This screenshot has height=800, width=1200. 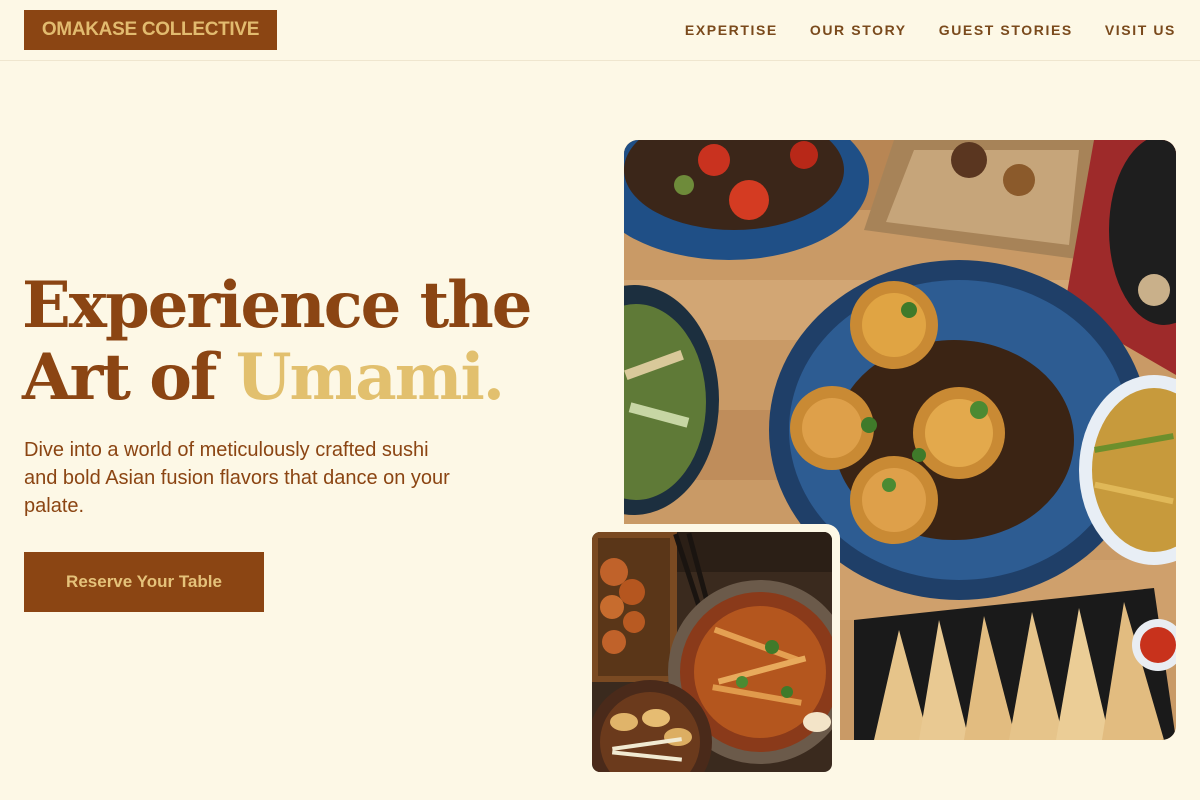 I want to click on hero-title: Experience the Art of Umami., so click(x=302, y=342).